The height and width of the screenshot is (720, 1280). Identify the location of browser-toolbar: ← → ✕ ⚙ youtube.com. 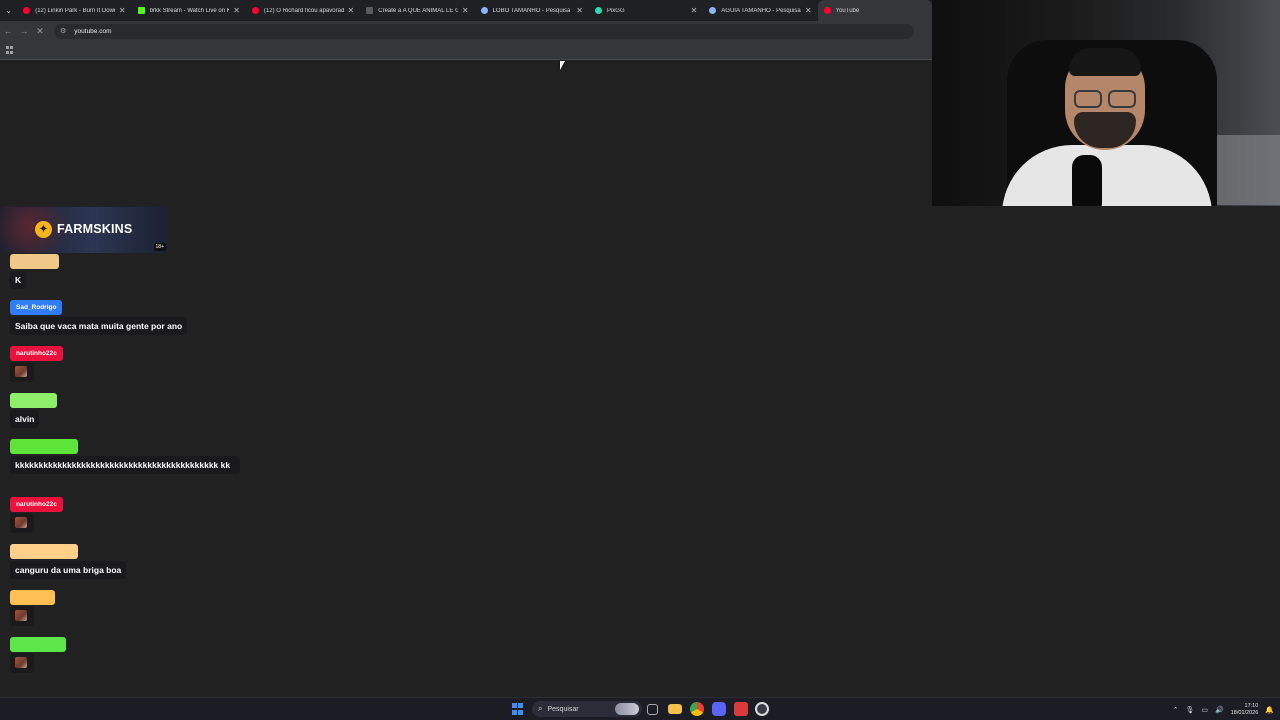
(466, 31).